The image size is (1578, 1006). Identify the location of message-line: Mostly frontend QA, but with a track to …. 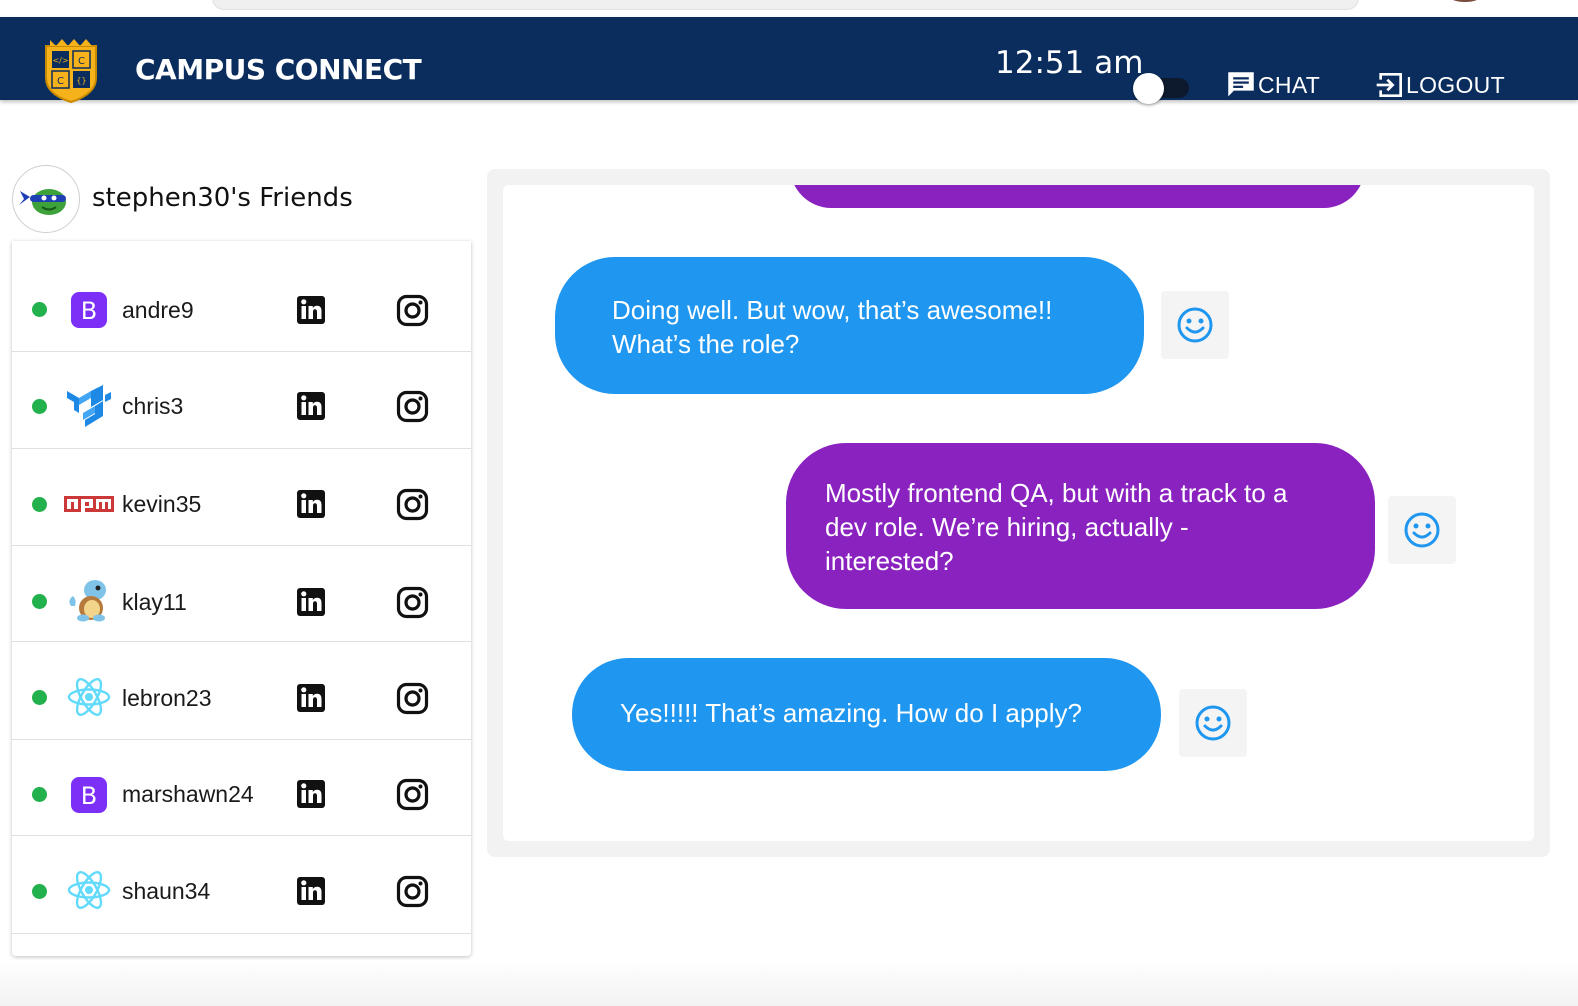
(1056, 493).